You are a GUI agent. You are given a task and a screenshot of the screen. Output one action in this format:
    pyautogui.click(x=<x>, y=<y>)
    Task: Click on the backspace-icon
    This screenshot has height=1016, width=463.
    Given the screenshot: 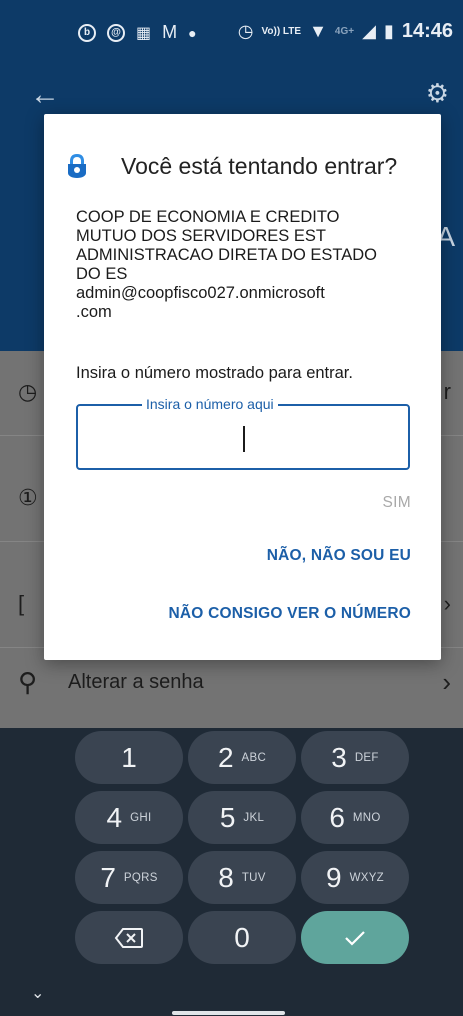 What is the action you would take?
    pyautogui.click(x=128, y=937)
    